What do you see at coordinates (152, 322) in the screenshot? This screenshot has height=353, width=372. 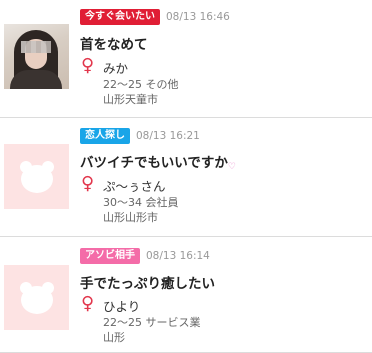 I see `user-age-job: 22～25 サービス業` at bounding box center [152, 322].